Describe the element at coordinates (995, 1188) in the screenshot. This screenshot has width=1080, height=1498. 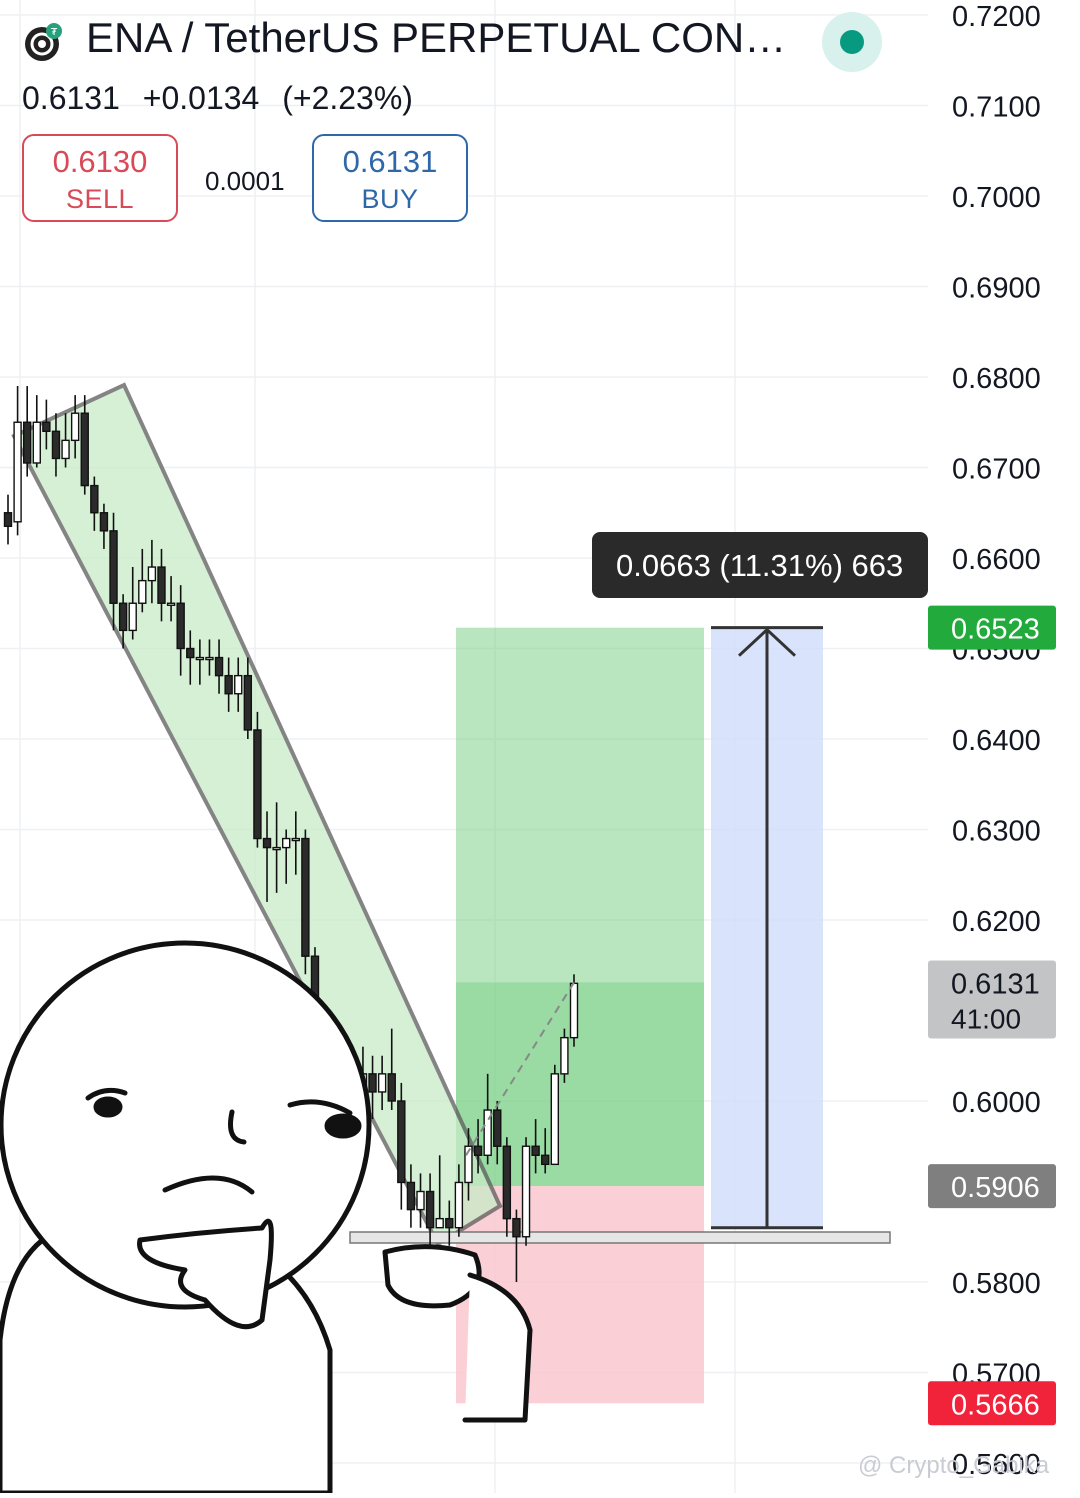
I see `price-label-text: 0.5906` at that location.